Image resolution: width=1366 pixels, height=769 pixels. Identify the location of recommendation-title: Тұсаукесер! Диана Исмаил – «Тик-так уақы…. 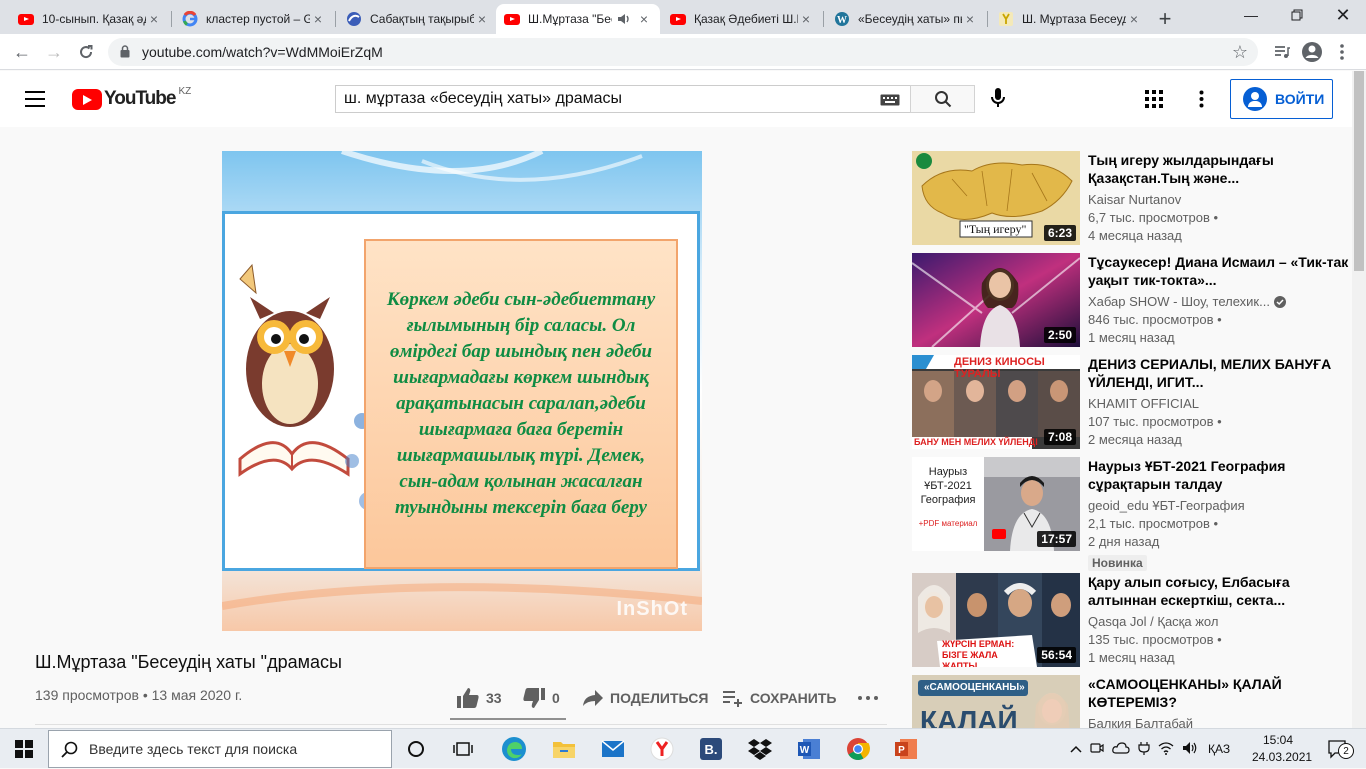
(1220, 271).